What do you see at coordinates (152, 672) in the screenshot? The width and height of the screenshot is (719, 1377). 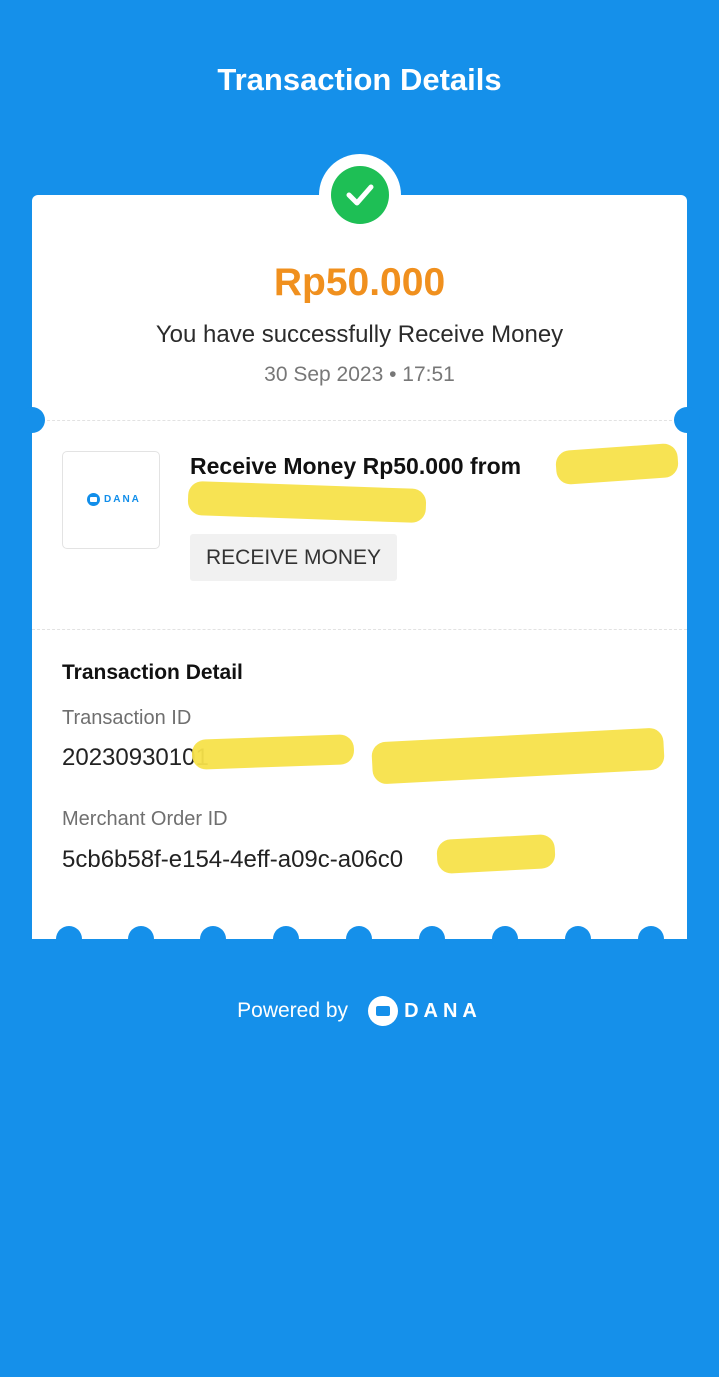 I see `details-heading: Transaction Detail` at bounding box center [152, 672].